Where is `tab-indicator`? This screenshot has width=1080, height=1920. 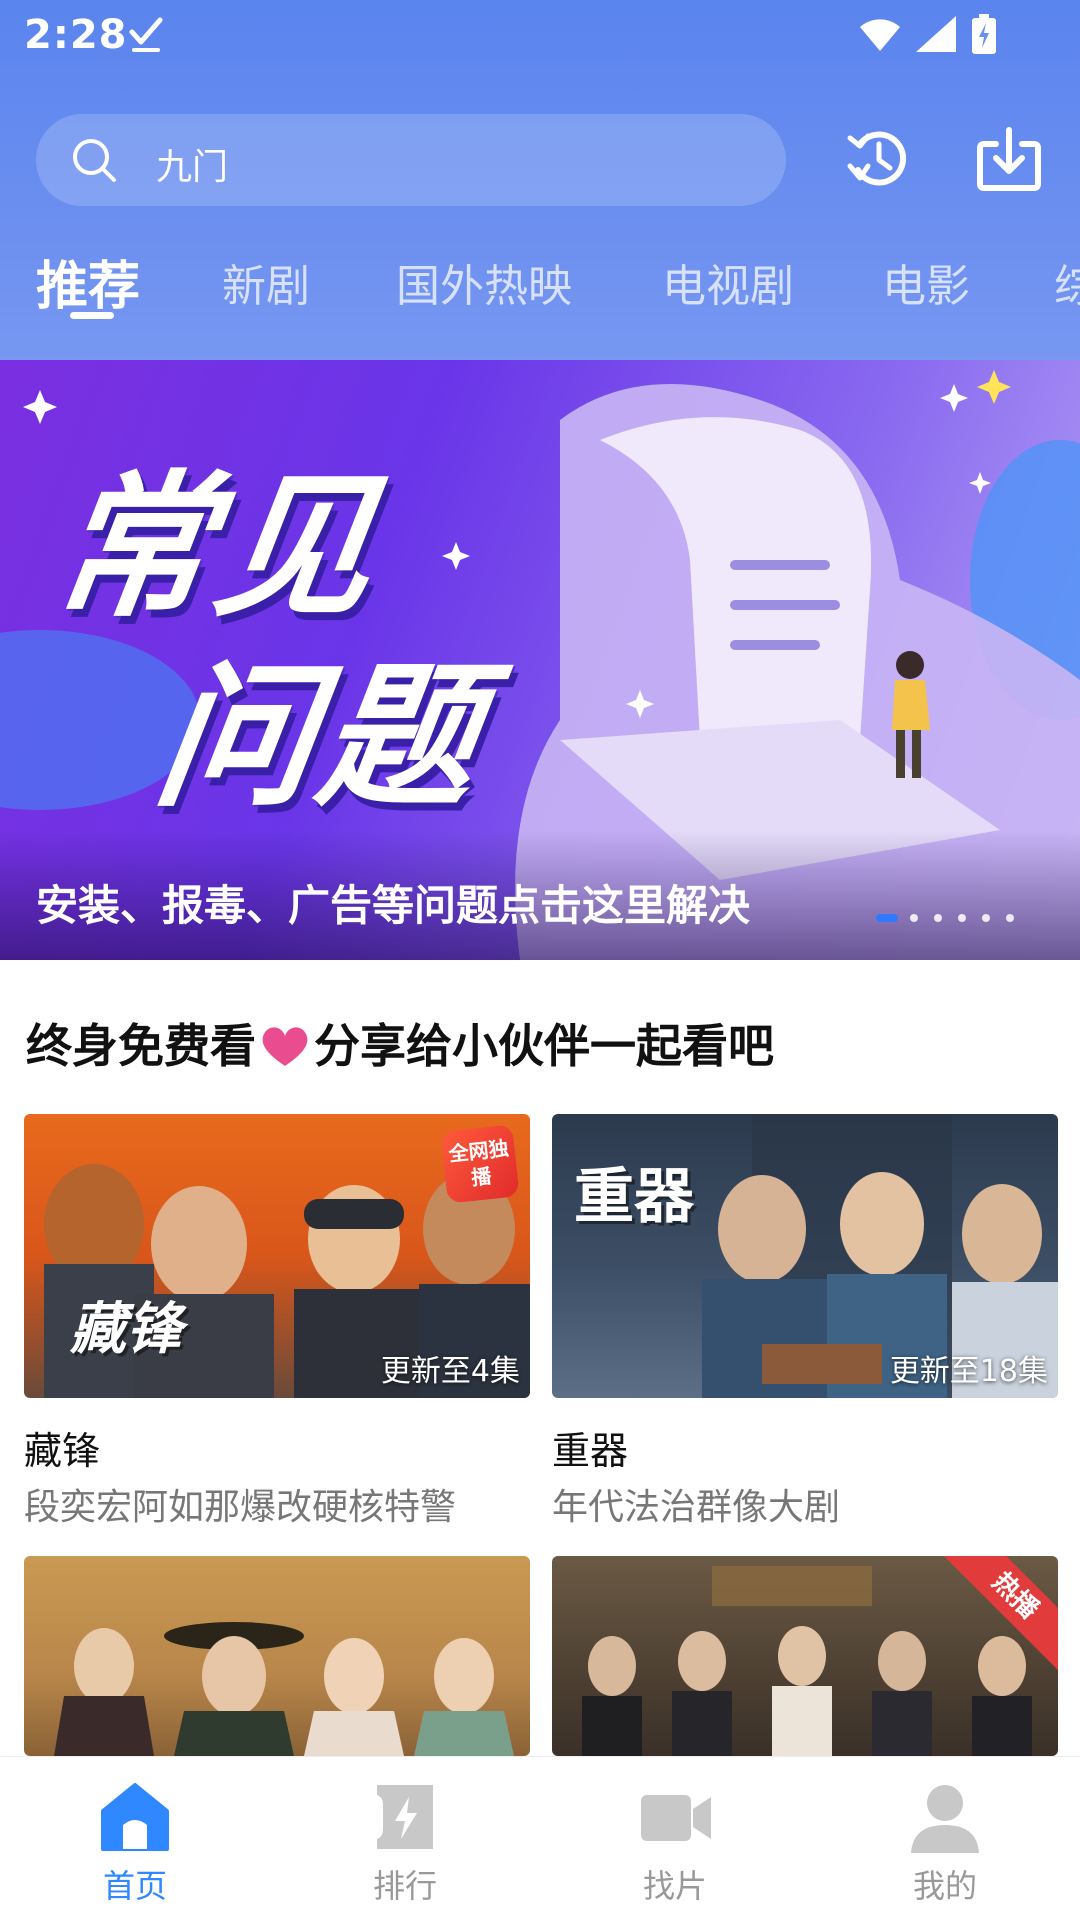 tab-indicator is located at coordinates (92, 315).